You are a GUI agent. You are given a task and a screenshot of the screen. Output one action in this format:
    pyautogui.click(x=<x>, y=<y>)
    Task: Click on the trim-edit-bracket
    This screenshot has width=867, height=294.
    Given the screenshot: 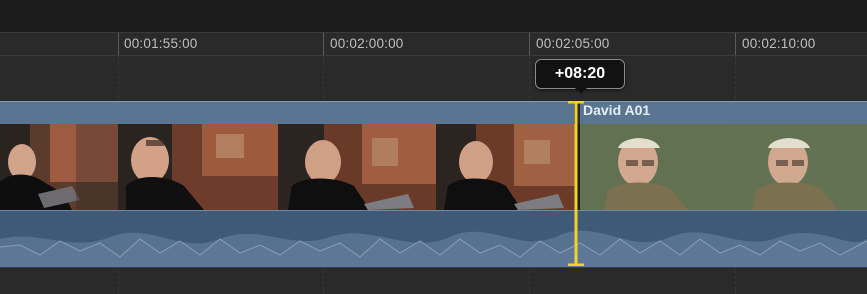 What is the action you would take?
    pyautogui.click(x=576, y=183)
    